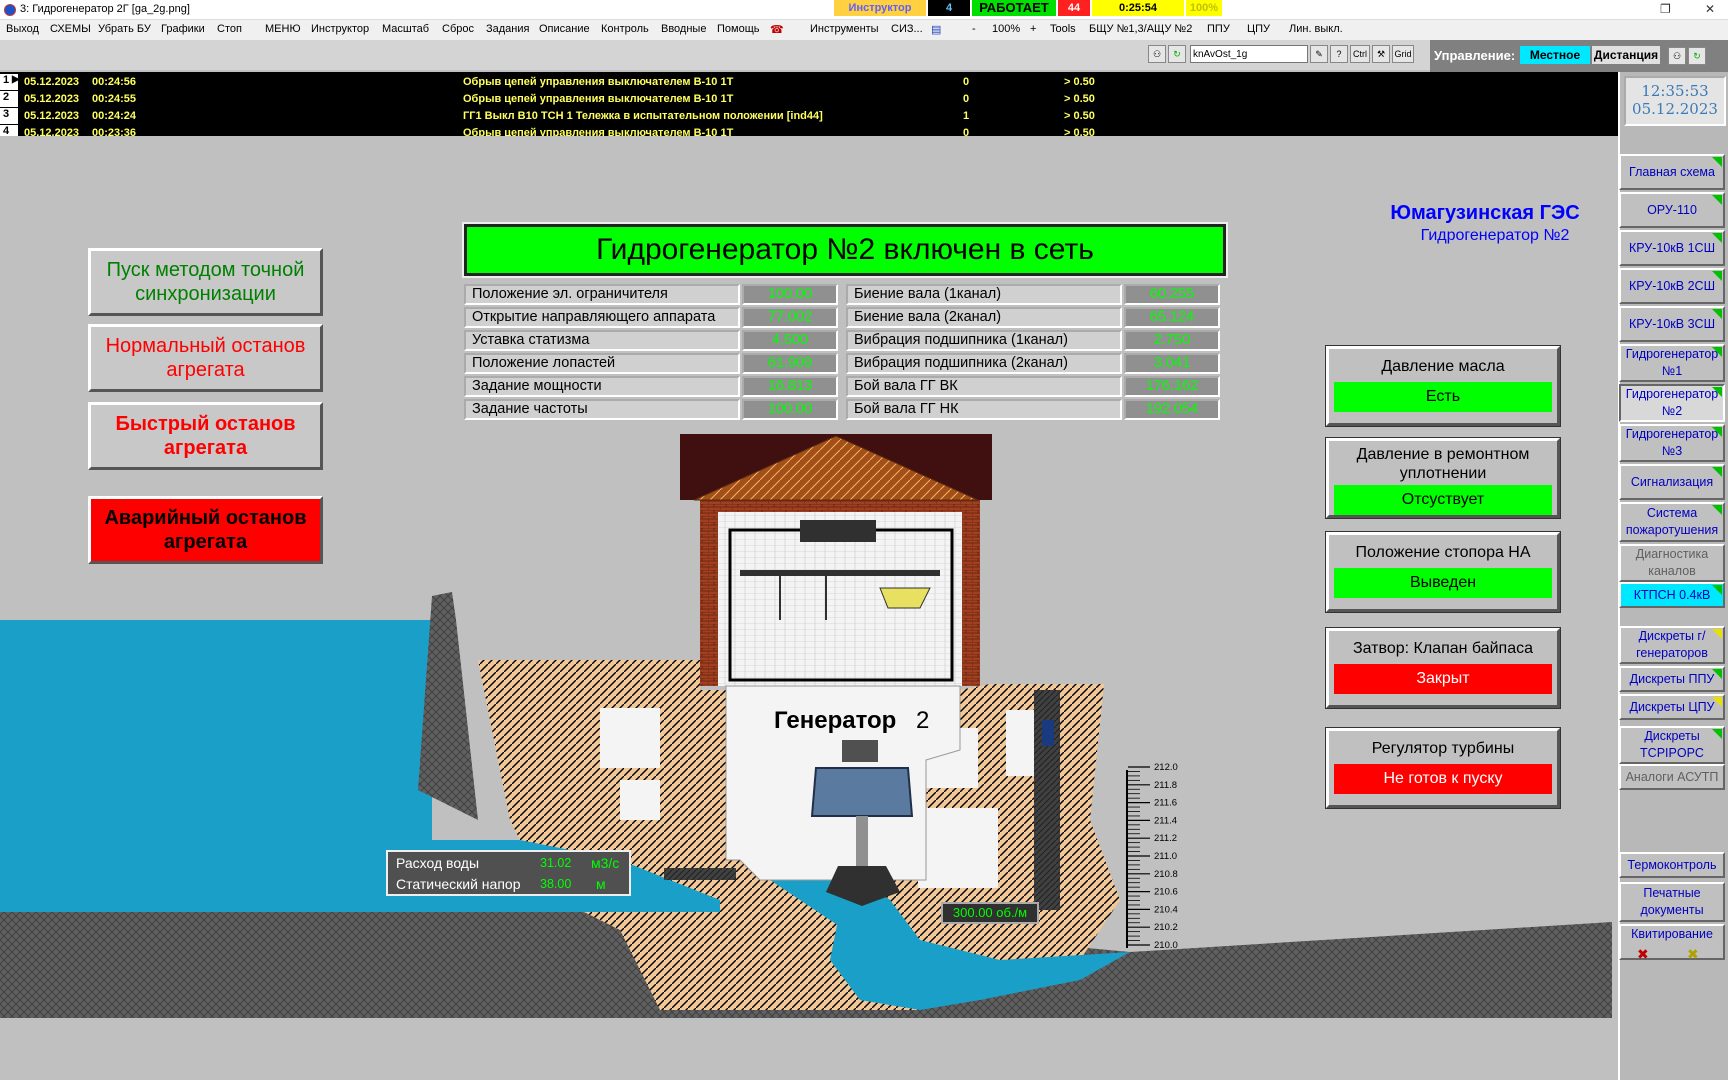 The width and height of the screenshot is (1728, 1080). Describe the element at coordinates (1140, 29) in the screenshot. I see `menu-item-bshu: БЩУ №1,3/АЩУ №2` at that location.